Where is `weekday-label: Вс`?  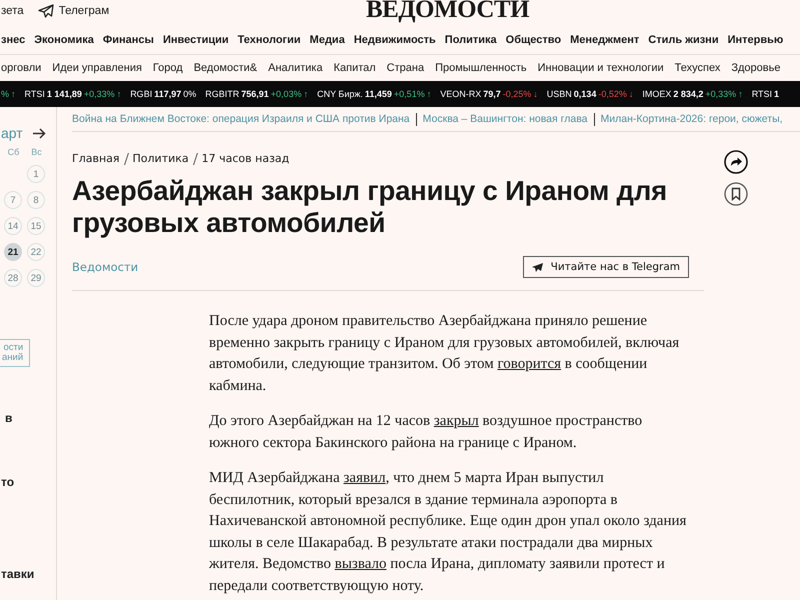
weekday-label: Вс is located at coordinates (36, 152).